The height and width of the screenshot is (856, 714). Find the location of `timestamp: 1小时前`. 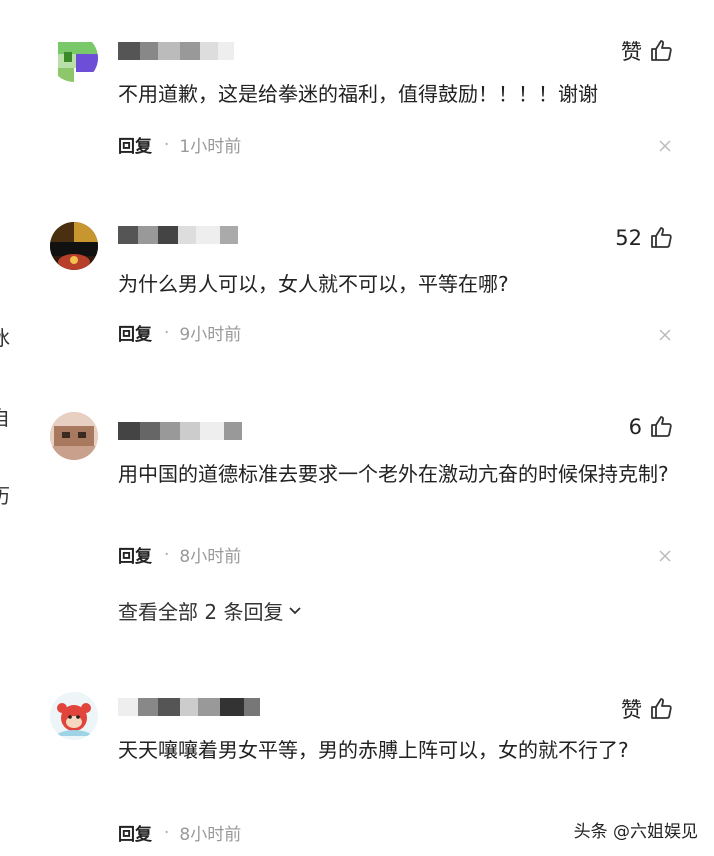

timestamp: 1小时前 is located at coordinates (210, 147).